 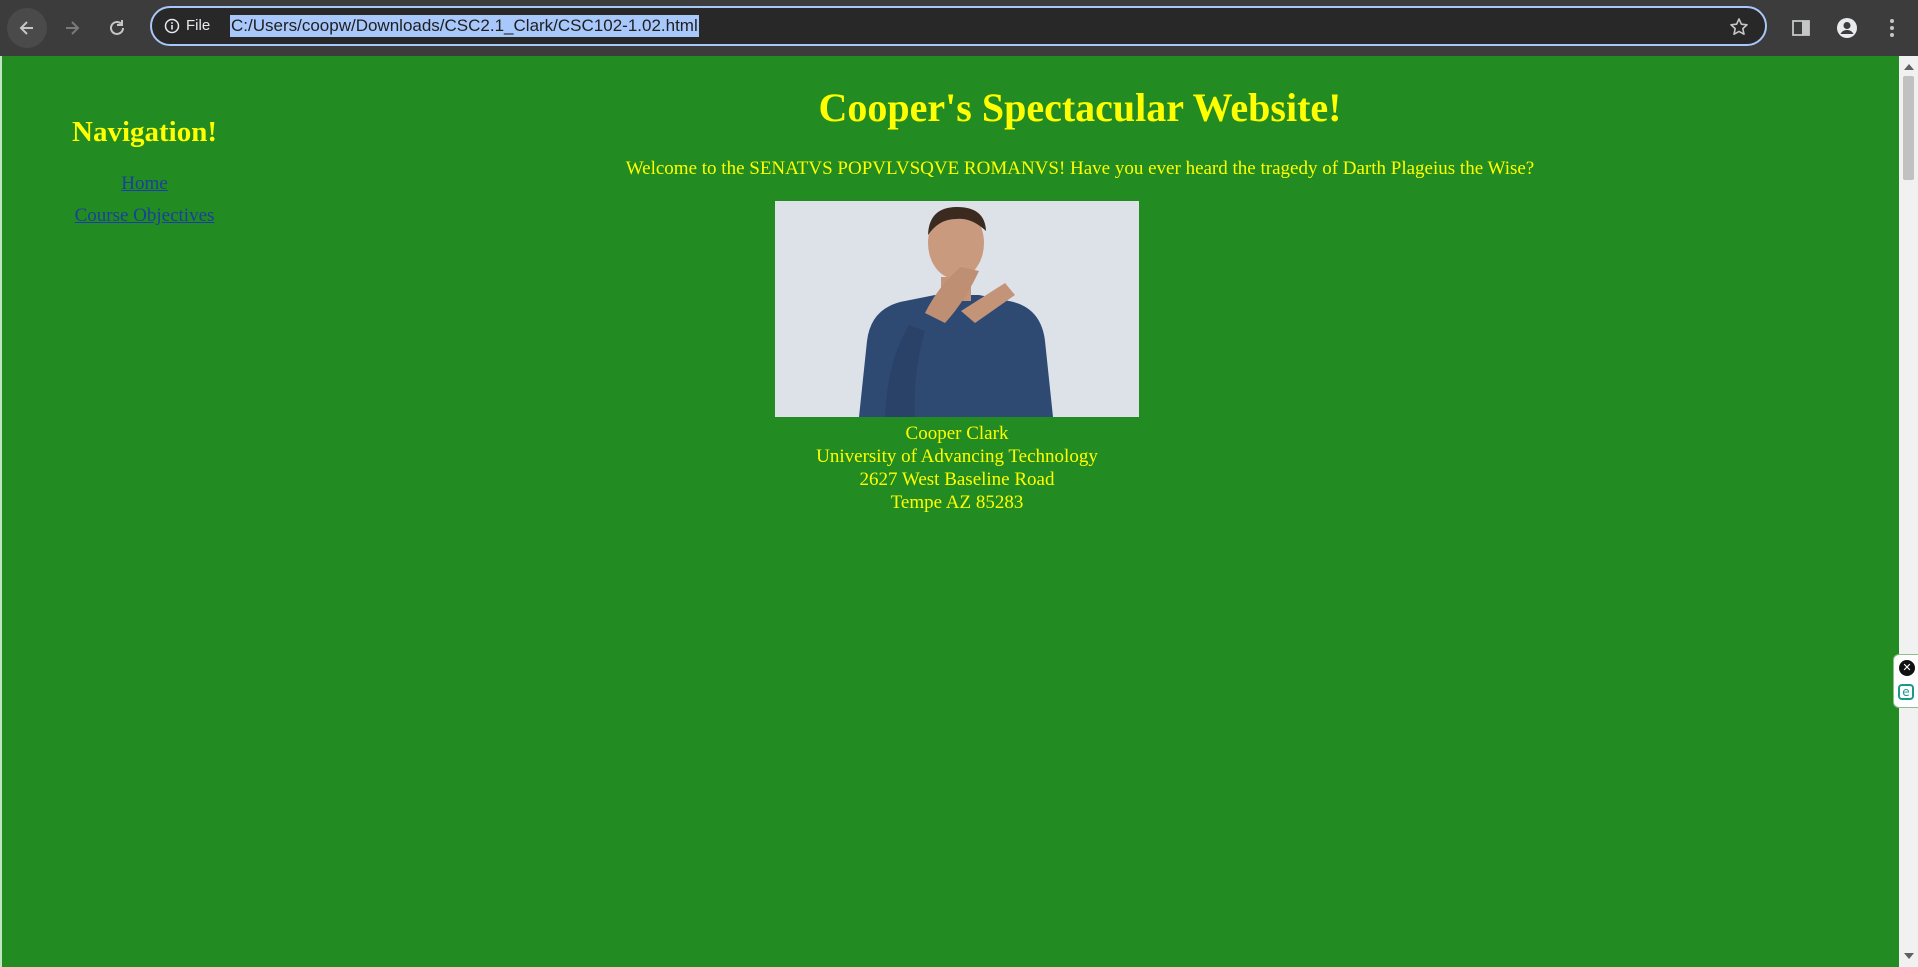 I want to click on contact-city: Tempe AZ 85283, so click(x=957, y=502).